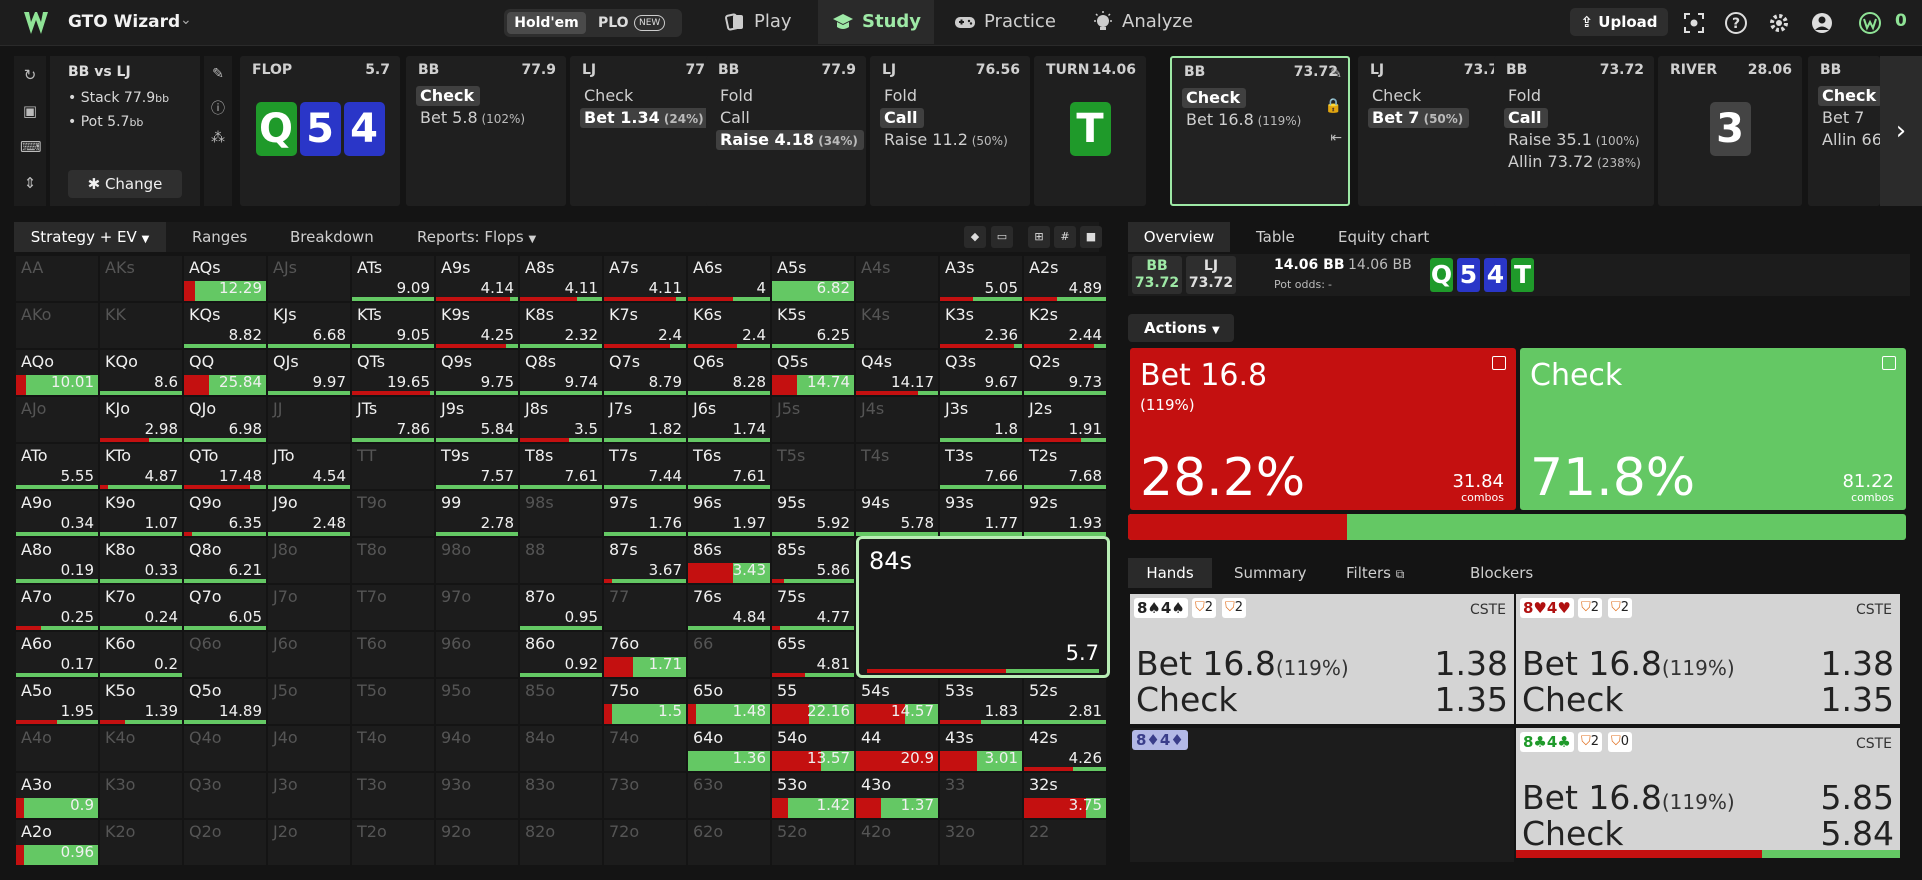 The width and height of the screenshot is (1922, 880). What do you see at coordinates (1260, 131) in the screenshot?
I see `decision-card-bb: BB 73.72 Check Bet 16.8 (119%) ✎ 🔒 ⇤` at bounding box center [1260, 131].